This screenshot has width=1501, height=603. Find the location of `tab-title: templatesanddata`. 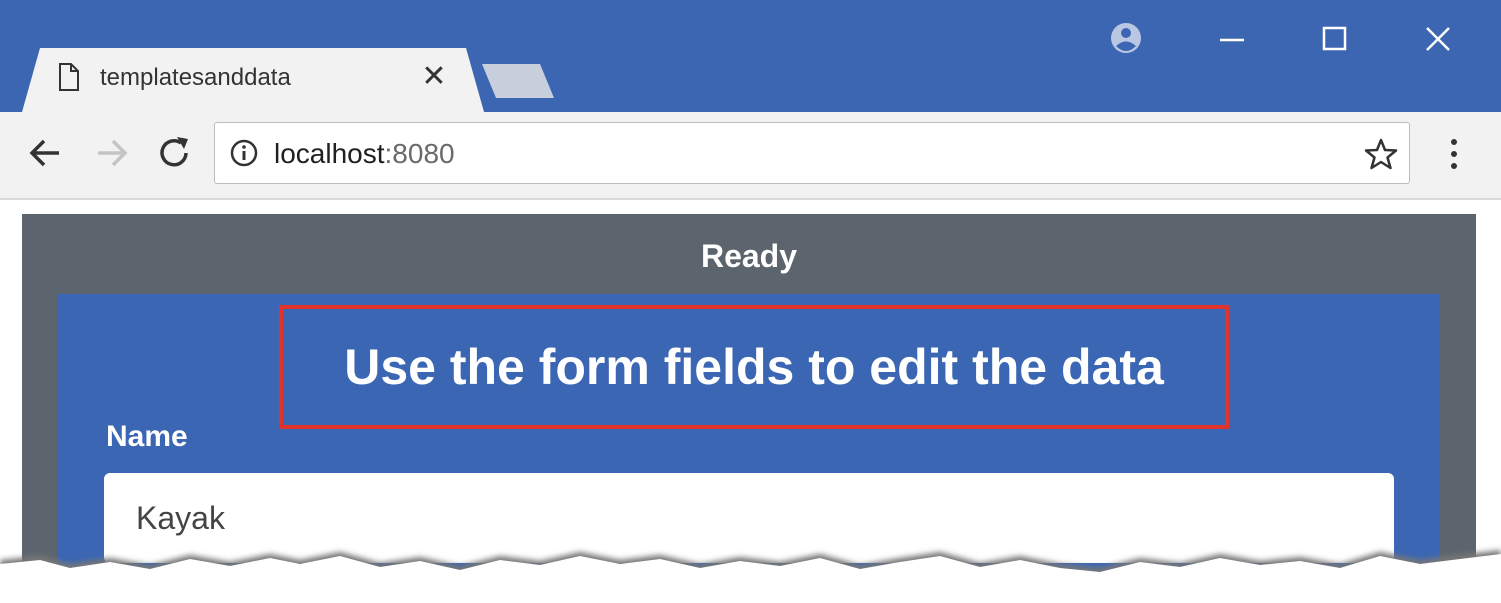

tab-title: templatesanddata is located at coordinates (195, 77).